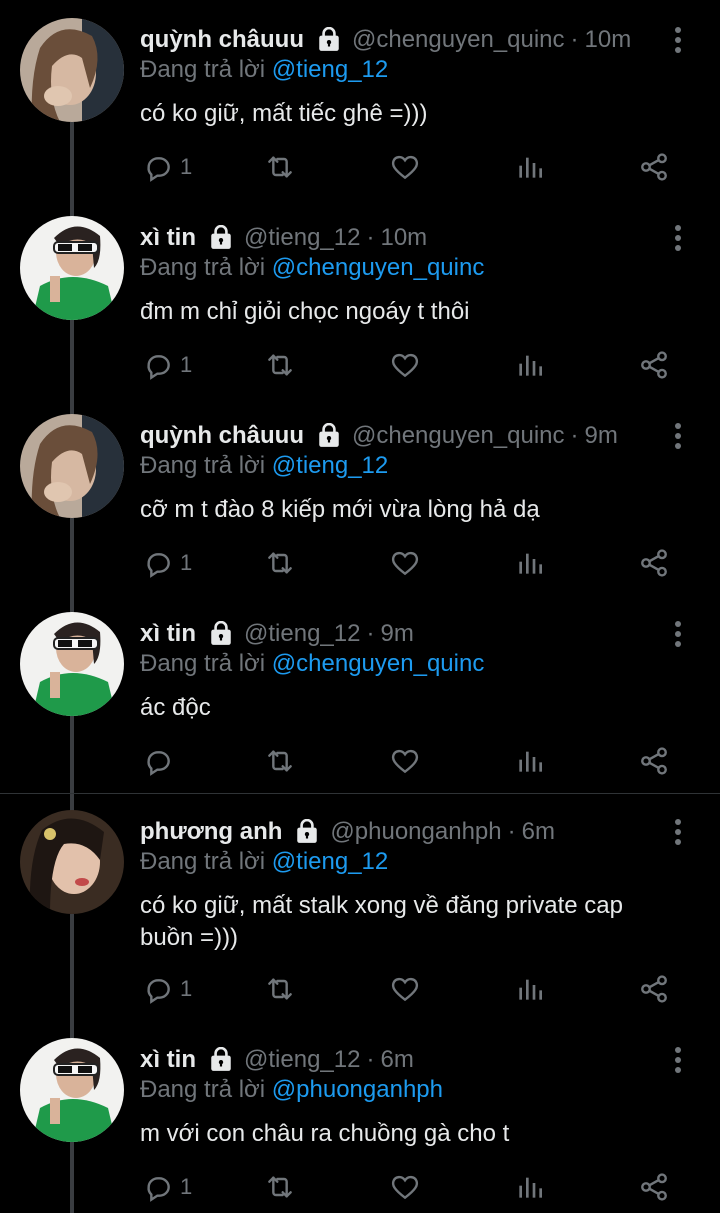 This screenshot has height=1213, width=720. I want to click on tweet-header: phương anh @phuonganhph · 6m, so click(347, 832).